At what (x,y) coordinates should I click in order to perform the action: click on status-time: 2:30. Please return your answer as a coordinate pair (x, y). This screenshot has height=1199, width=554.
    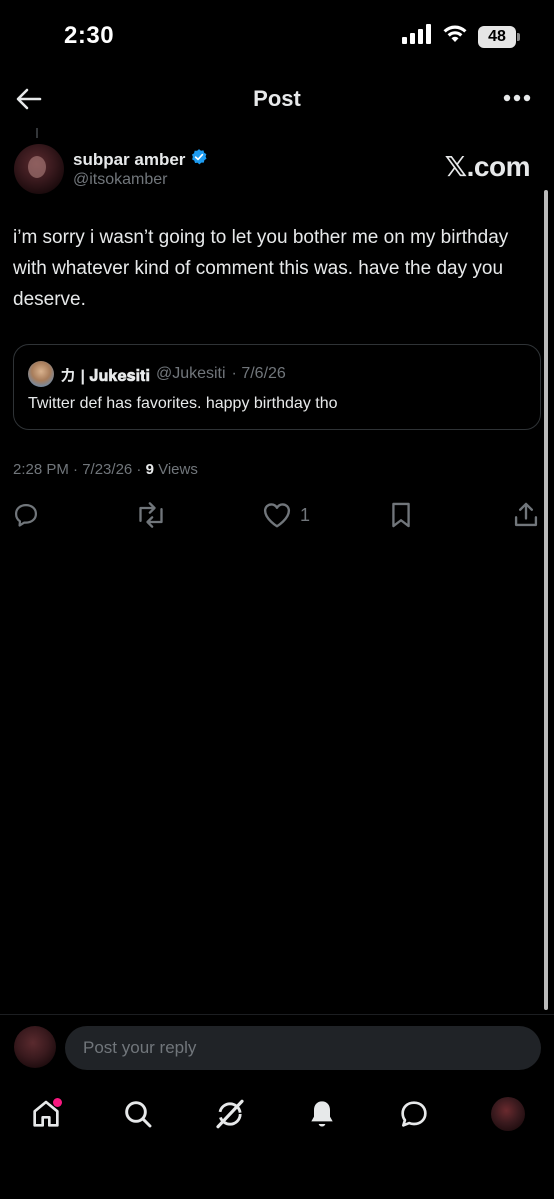
    Looking at the image, I should click on (89, 35).